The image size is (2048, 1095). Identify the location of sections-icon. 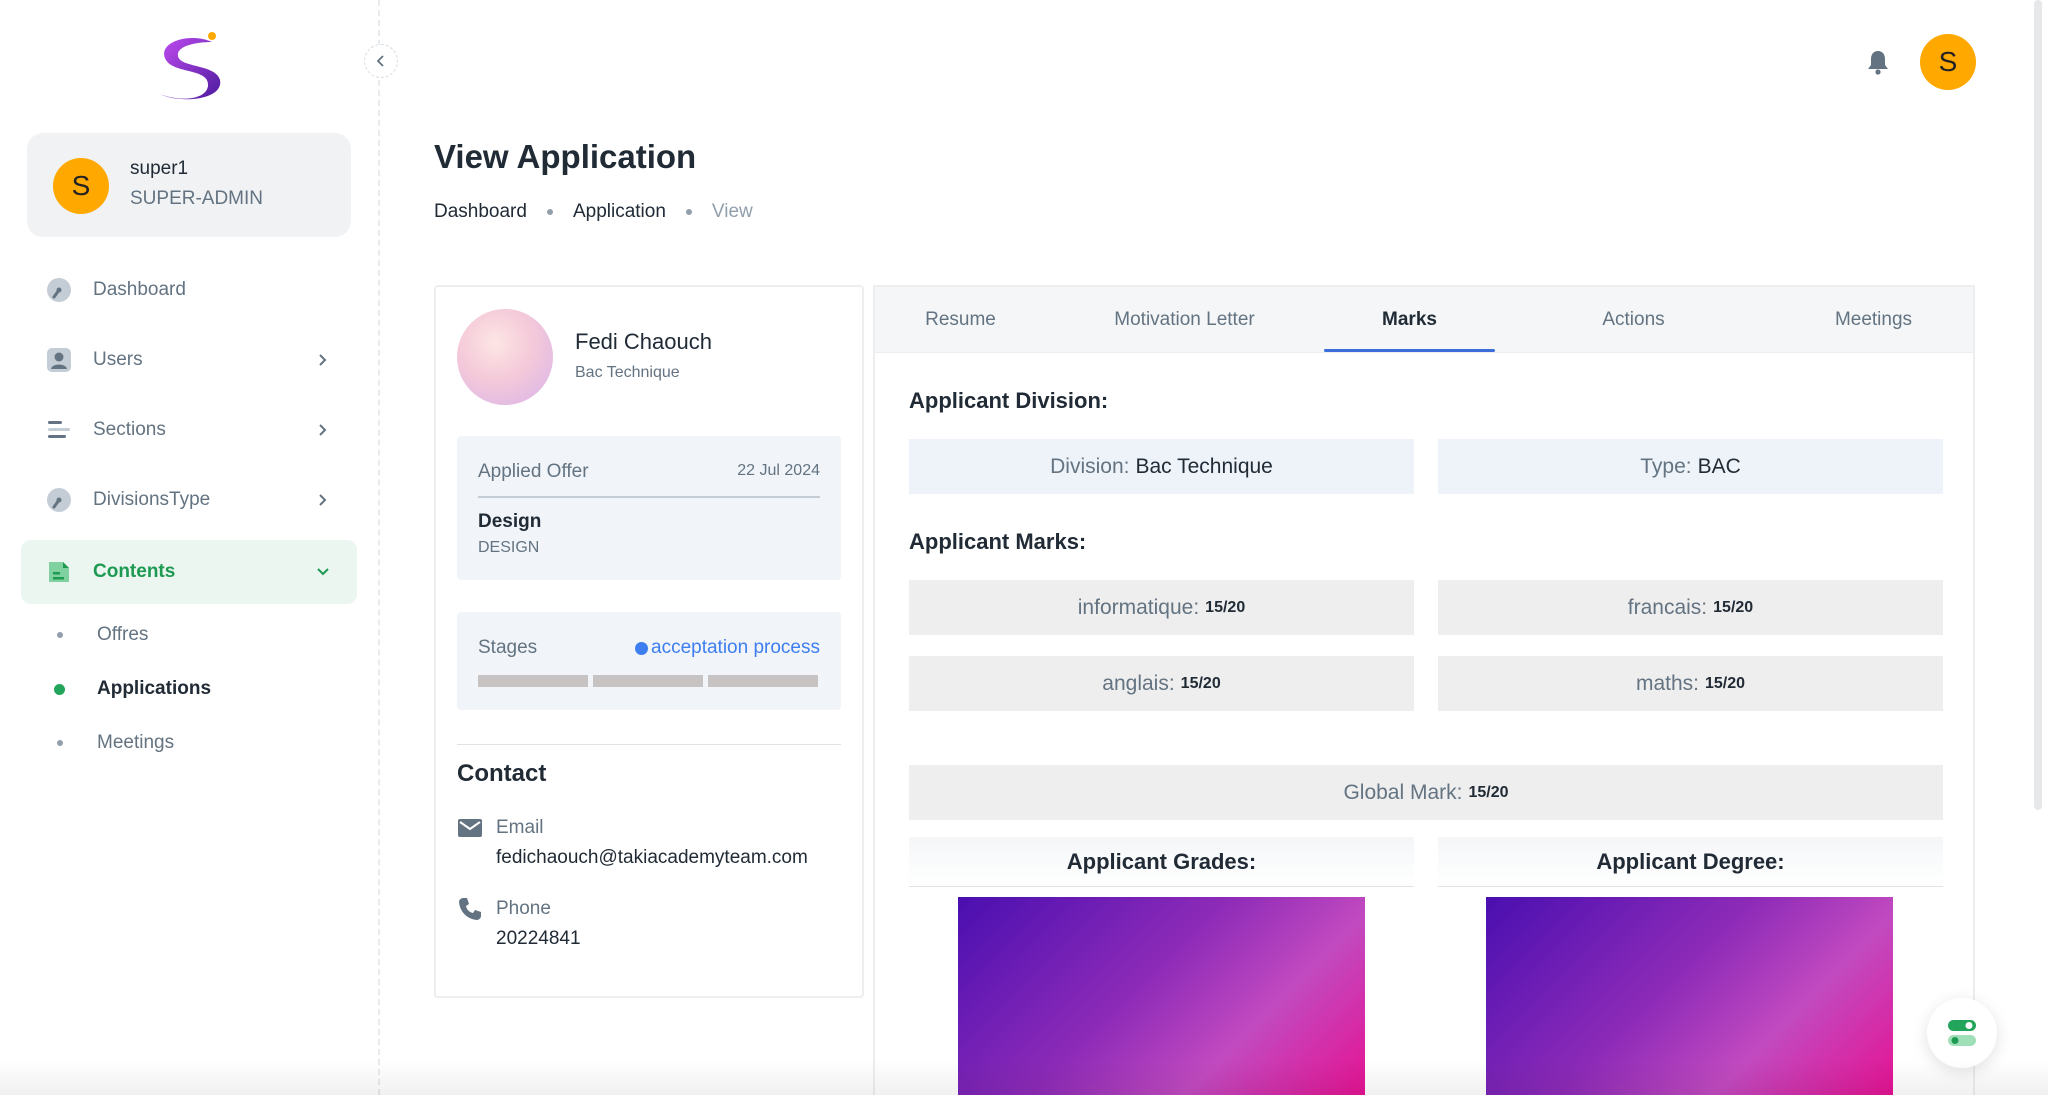
(59, 430).